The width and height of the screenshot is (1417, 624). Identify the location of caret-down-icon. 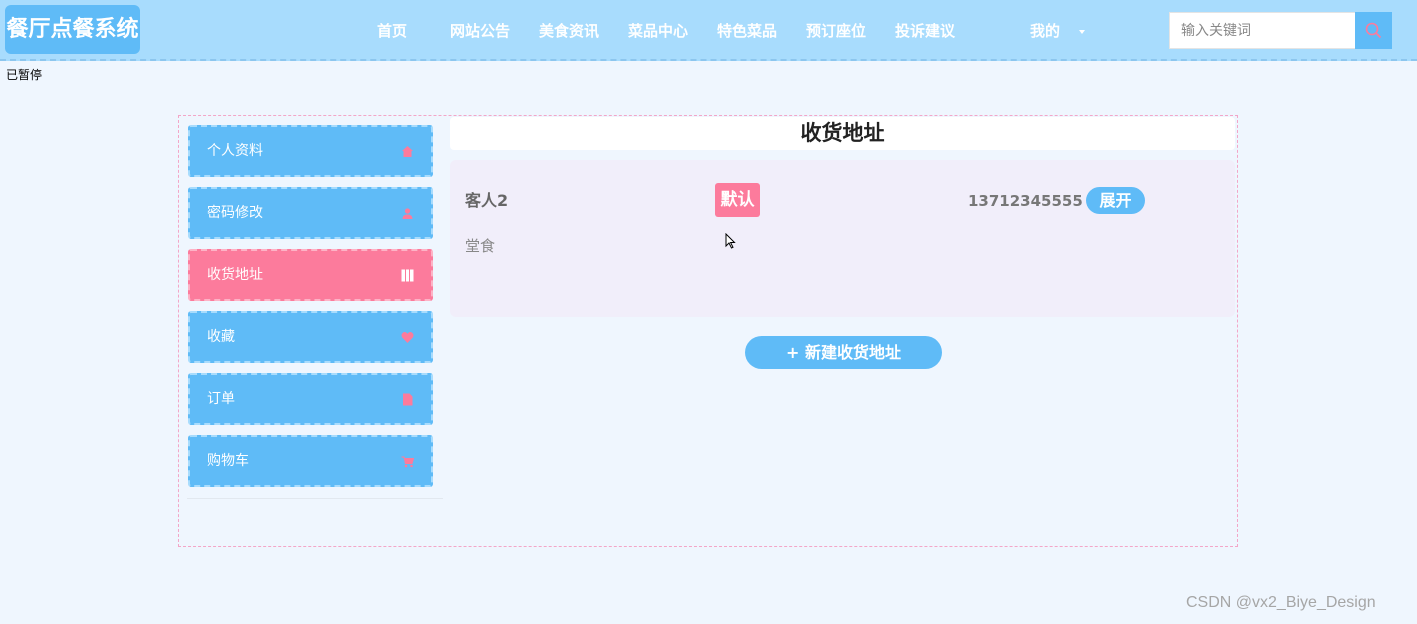
(1082, 32).